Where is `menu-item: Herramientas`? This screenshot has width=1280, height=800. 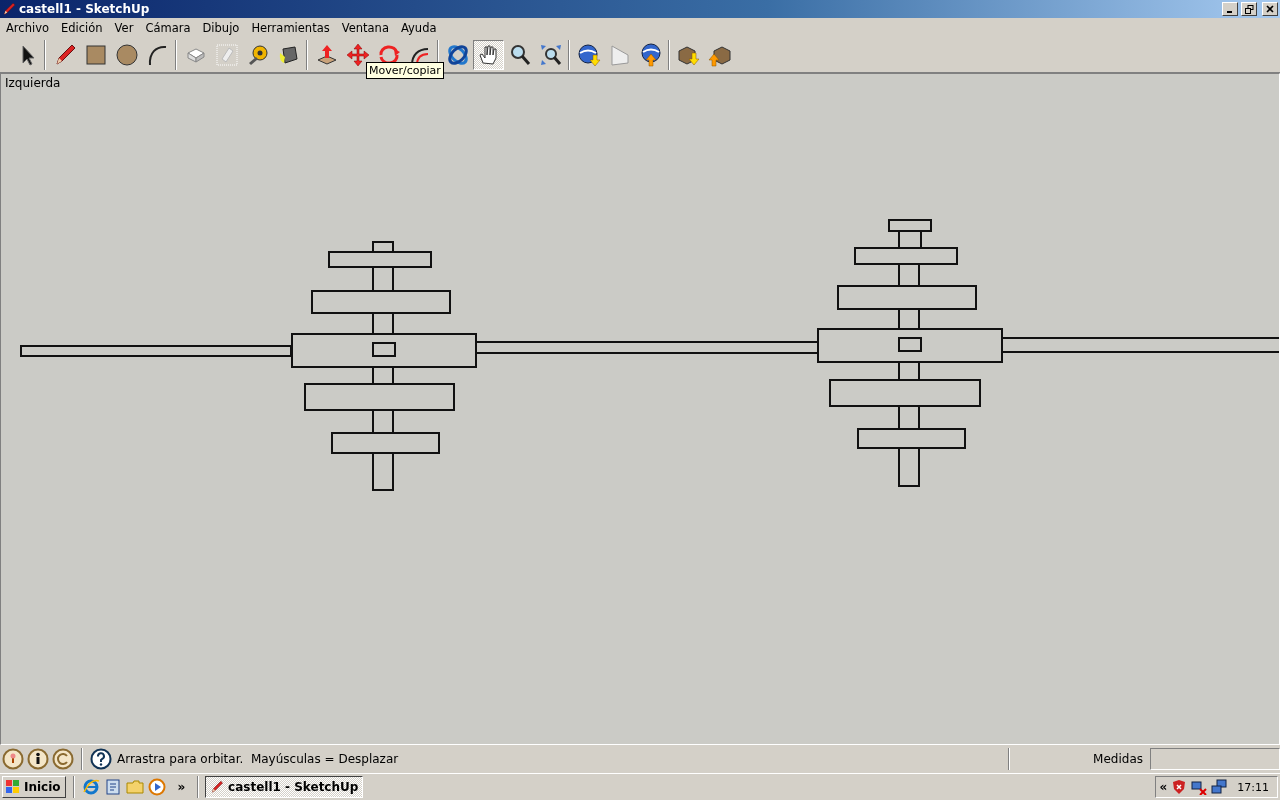 menu-item: Herramientas is located at coordinates (290, 28).